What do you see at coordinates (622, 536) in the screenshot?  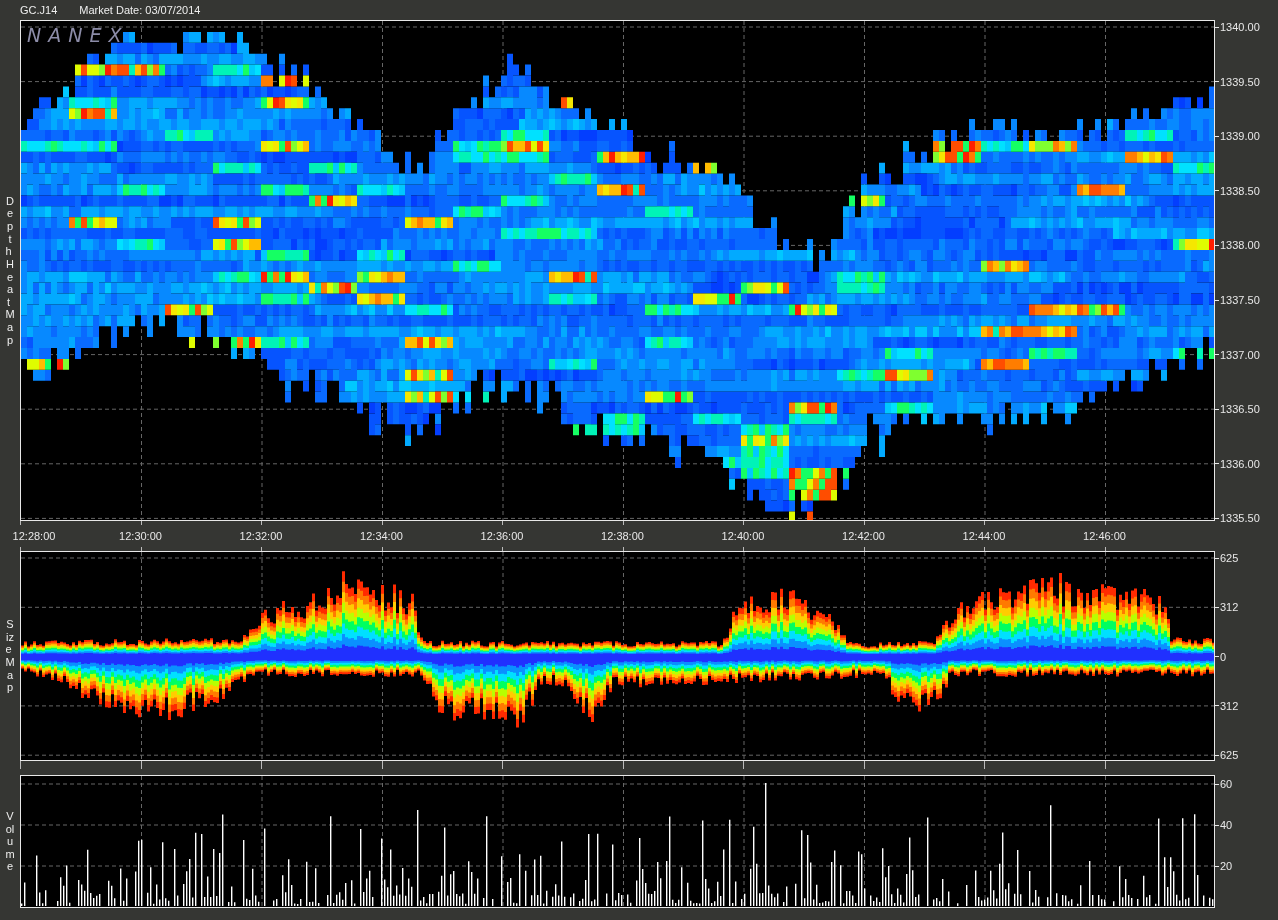 I see `time-label: 12:38:00` at bounding box center [622, 536].